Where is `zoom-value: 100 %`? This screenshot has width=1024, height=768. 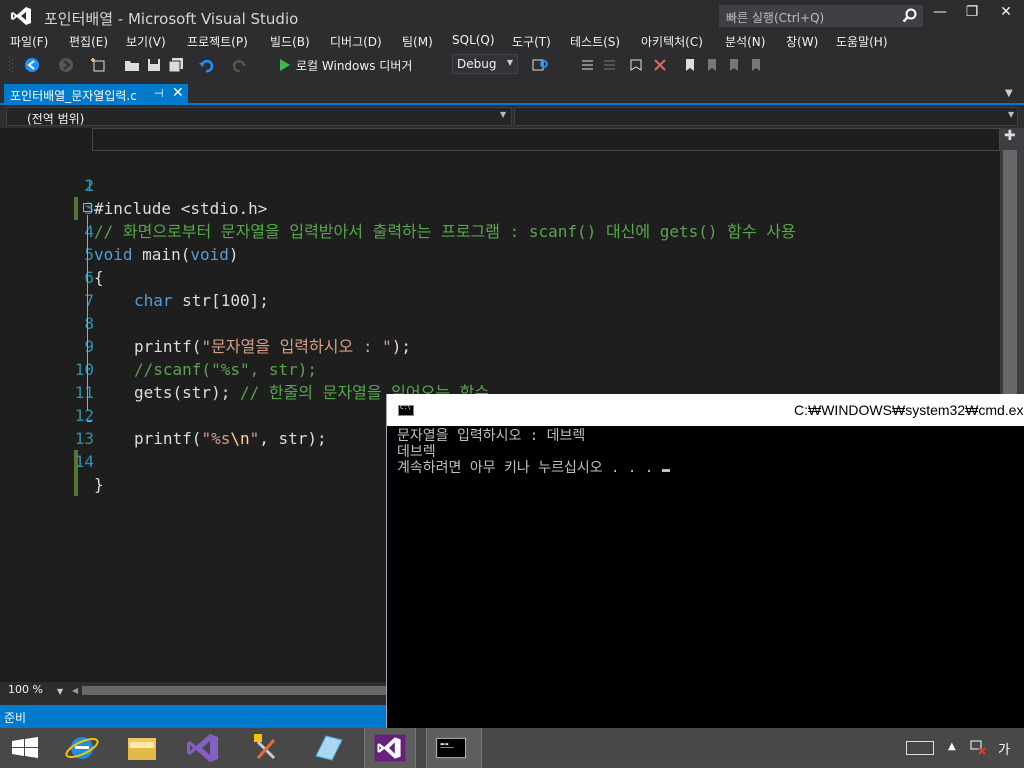
zoom-value: 100 % is located at coordinates (25, 689).